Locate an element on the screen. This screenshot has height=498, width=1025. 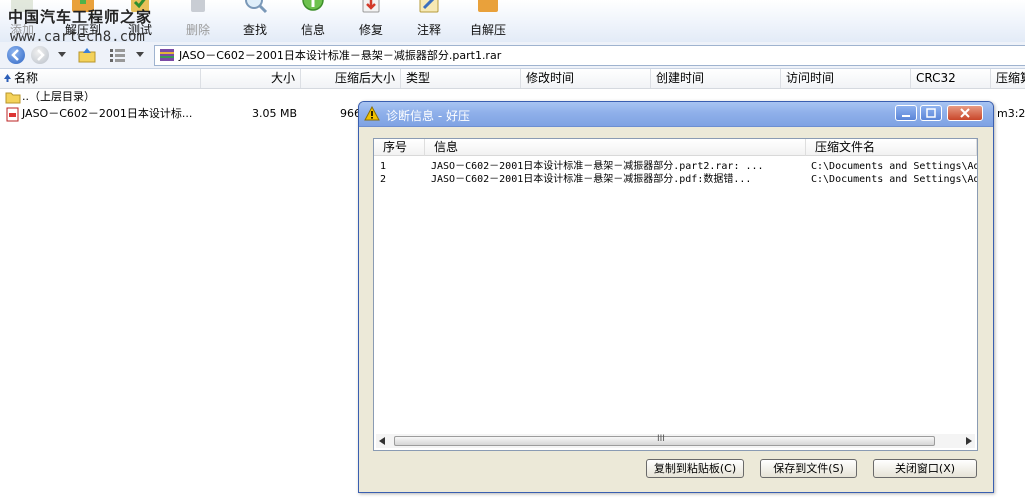
horizontal-scrollbar: III is located at coordinates (675, 441).